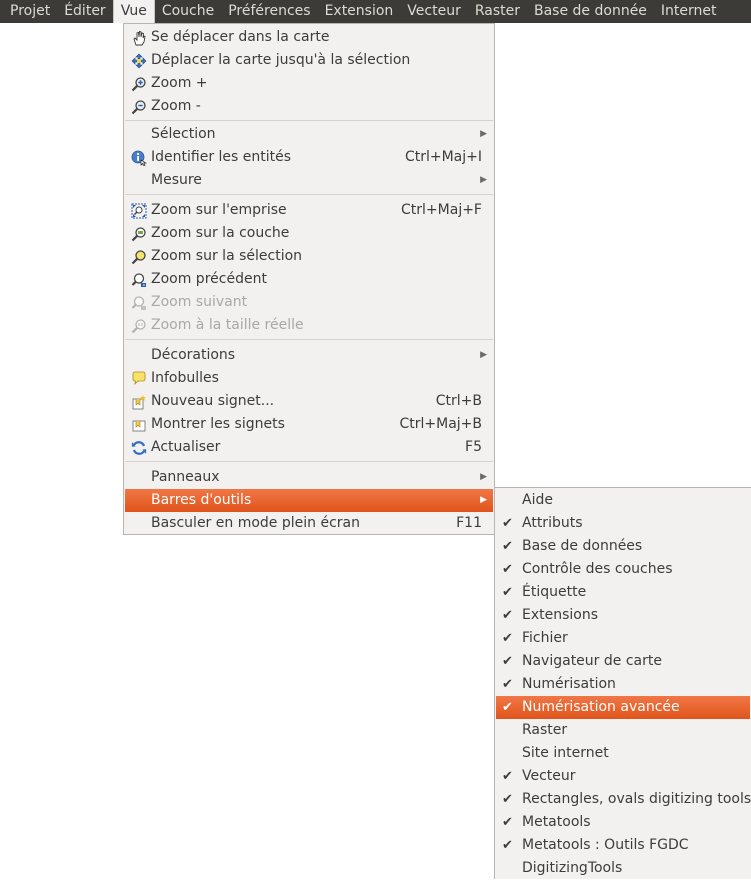 The height and width of the screenshot is (880, 751). I want to click on menu-extension: Extension, so click(359, 11).